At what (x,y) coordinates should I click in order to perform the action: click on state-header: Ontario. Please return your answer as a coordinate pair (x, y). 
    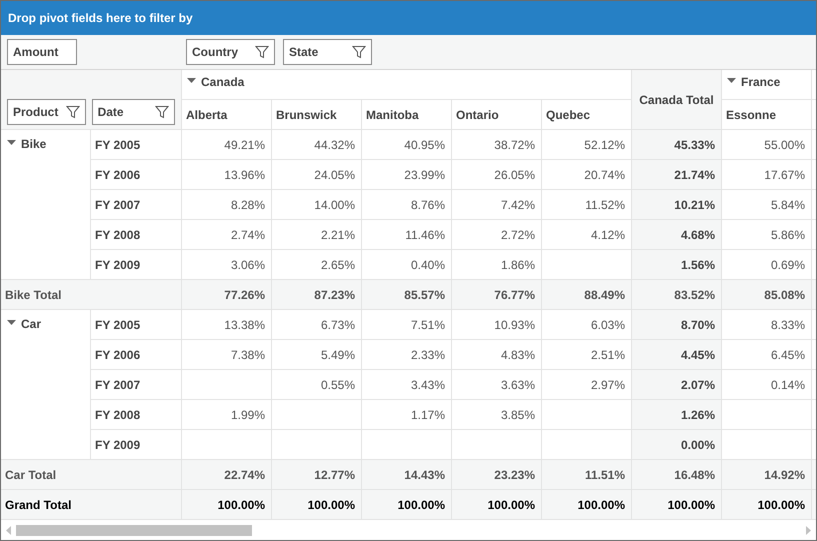
    Looking at the image, I should click on (477, 115).